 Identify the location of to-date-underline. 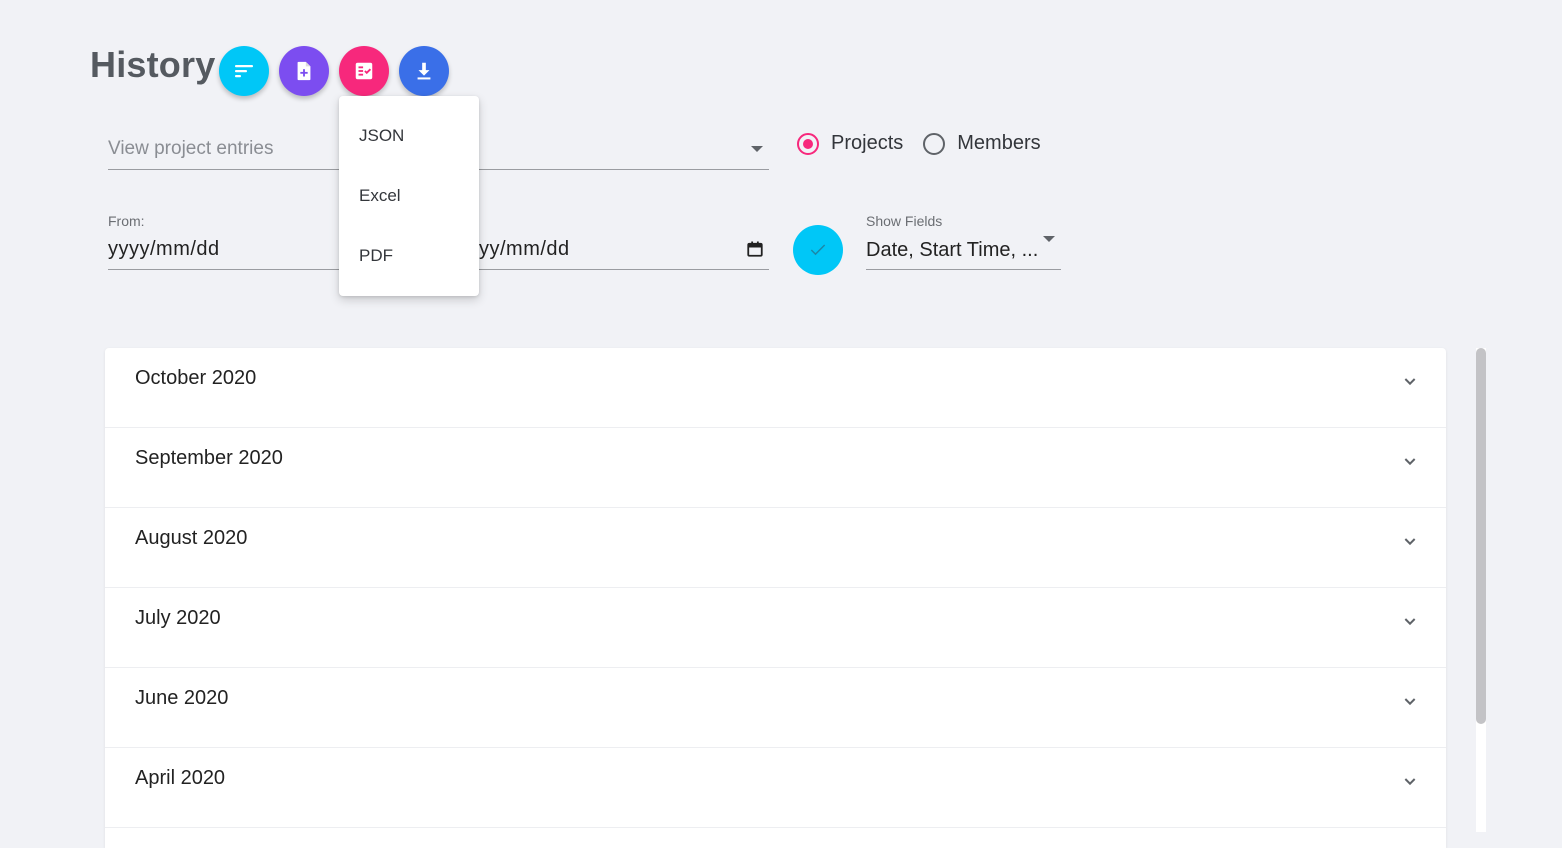
(618, 269).